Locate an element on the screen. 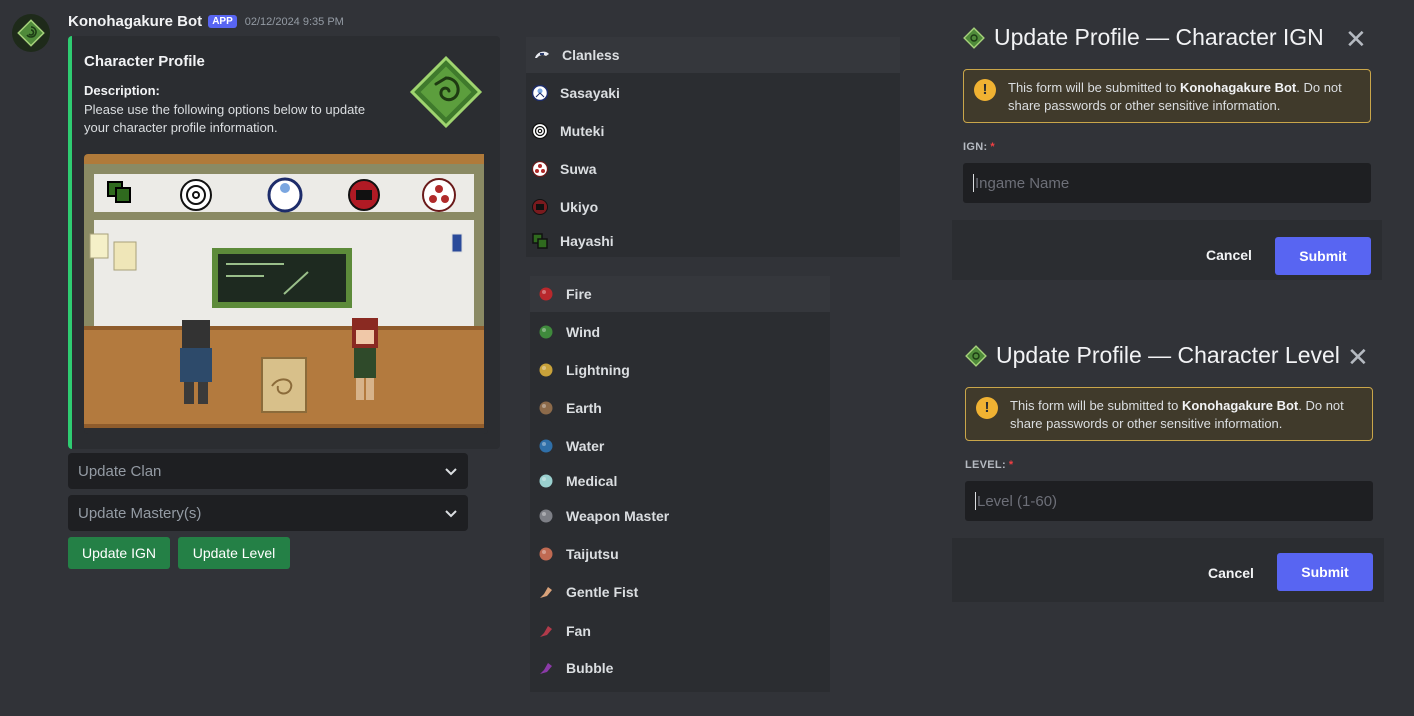 The width and height of the screenshot is (1414, 716). update-mastery-select: Update Mastery(s) is located at coordinates (268, 513).